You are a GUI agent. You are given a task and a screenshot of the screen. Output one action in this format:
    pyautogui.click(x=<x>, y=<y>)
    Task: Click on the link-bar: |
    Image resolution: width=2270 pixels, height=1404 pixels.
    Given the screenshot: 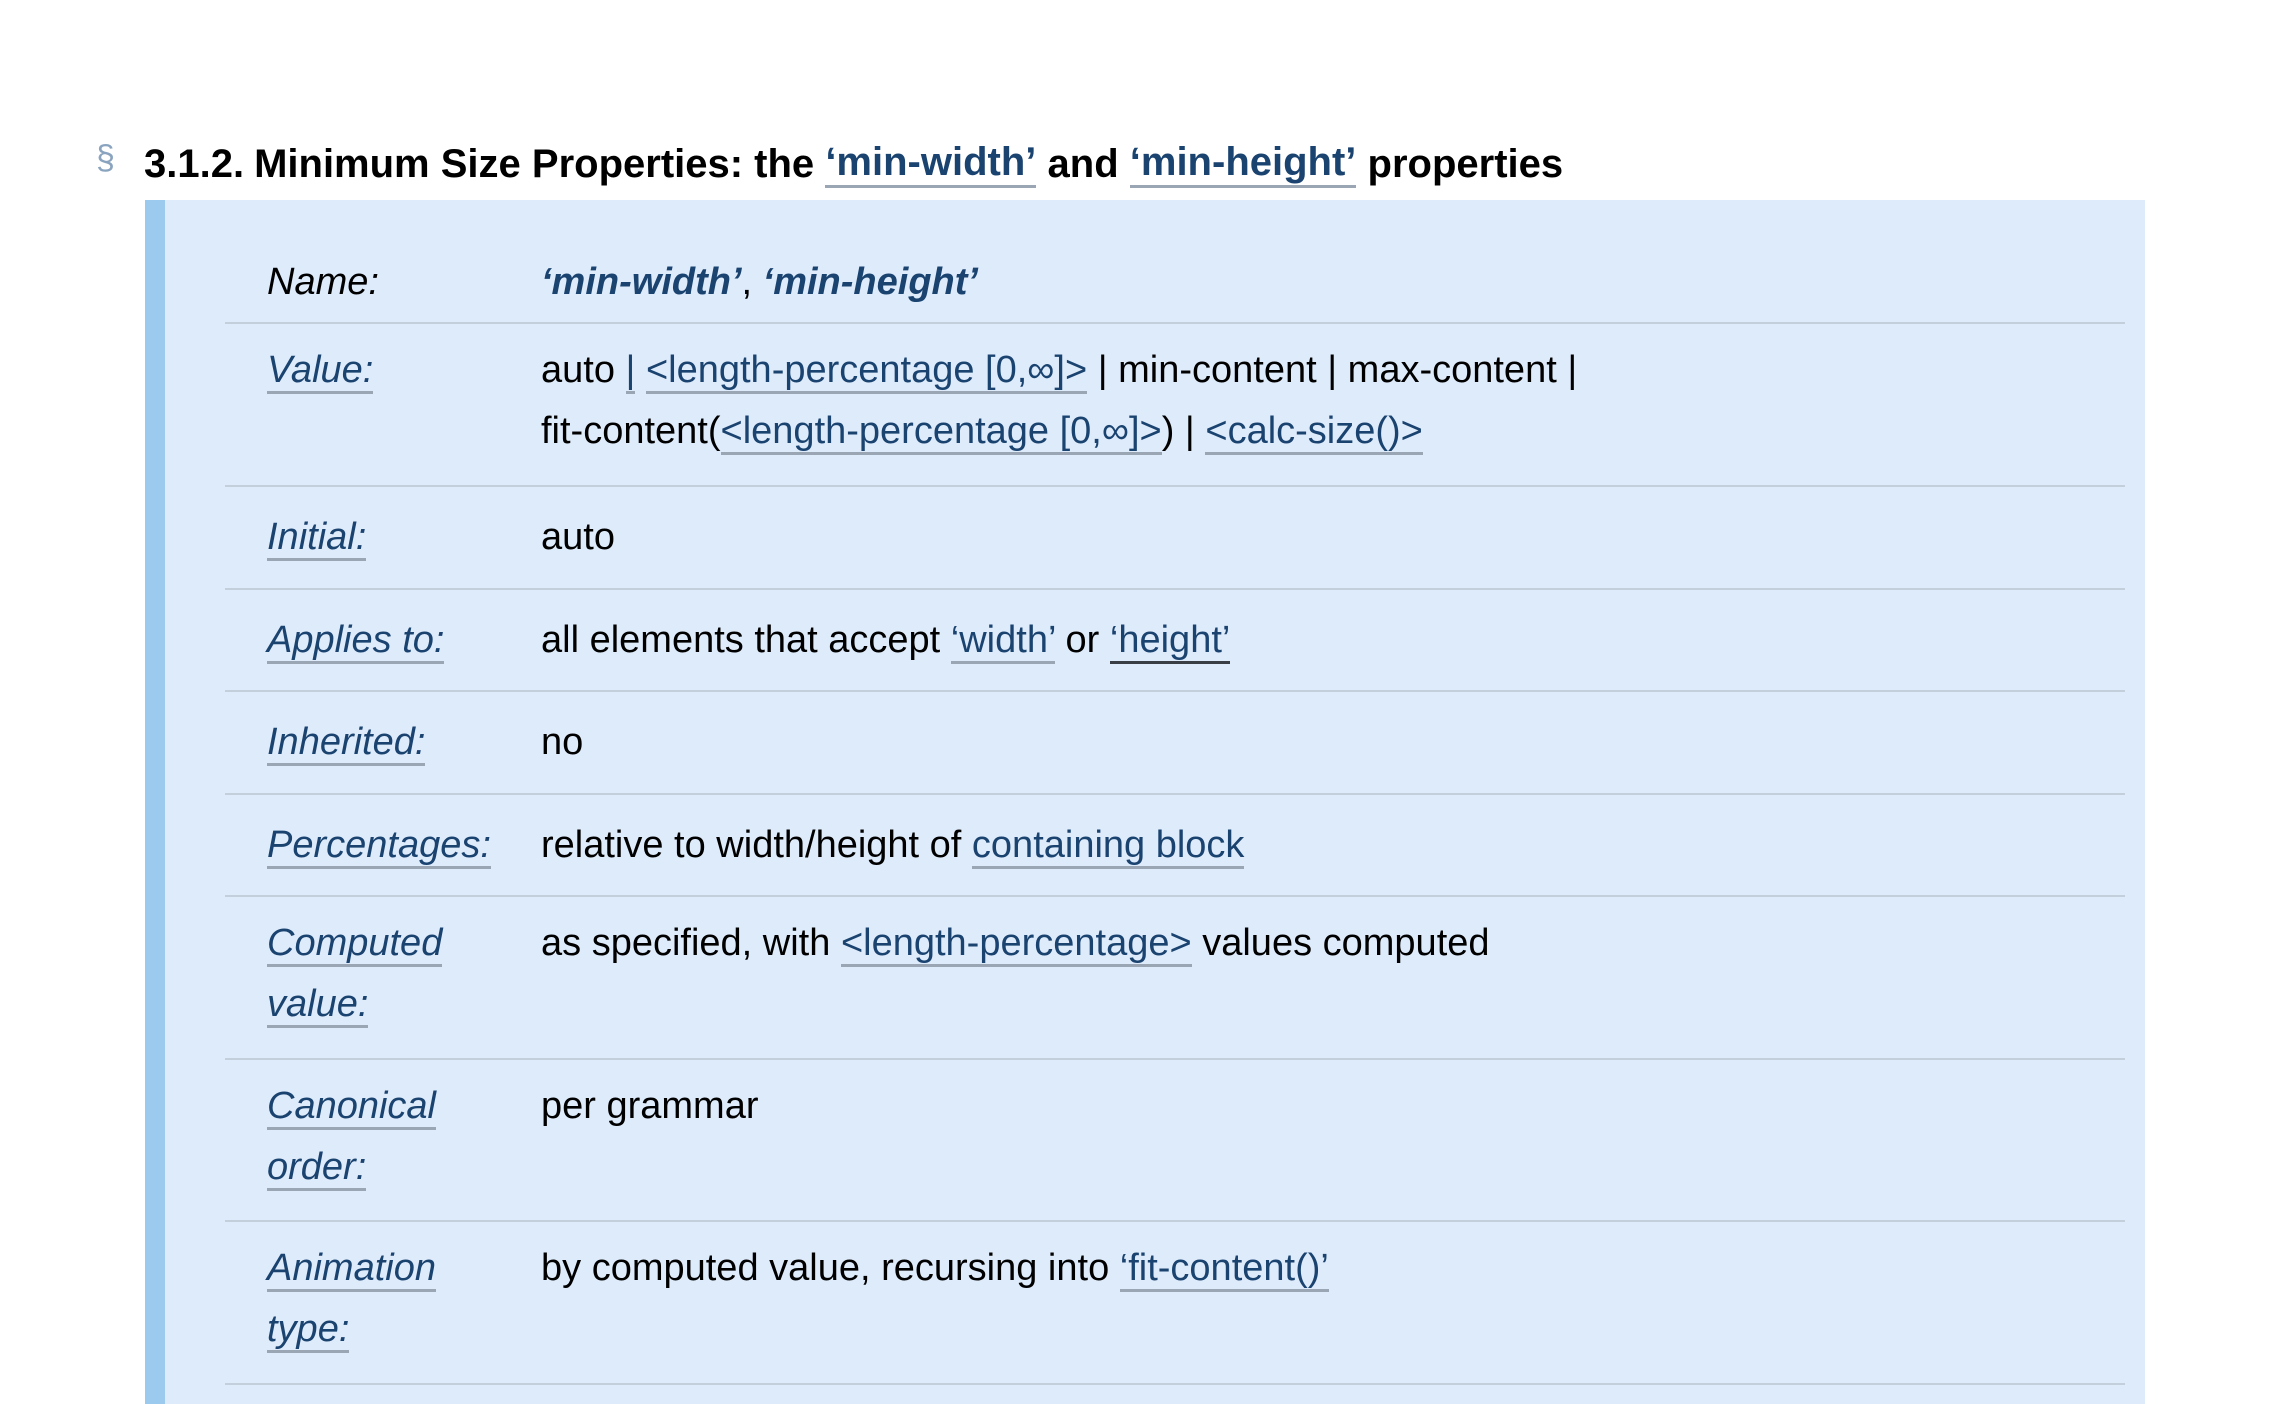 What is the action you would take?
    pyautogui.click(x=630, y=371)
    